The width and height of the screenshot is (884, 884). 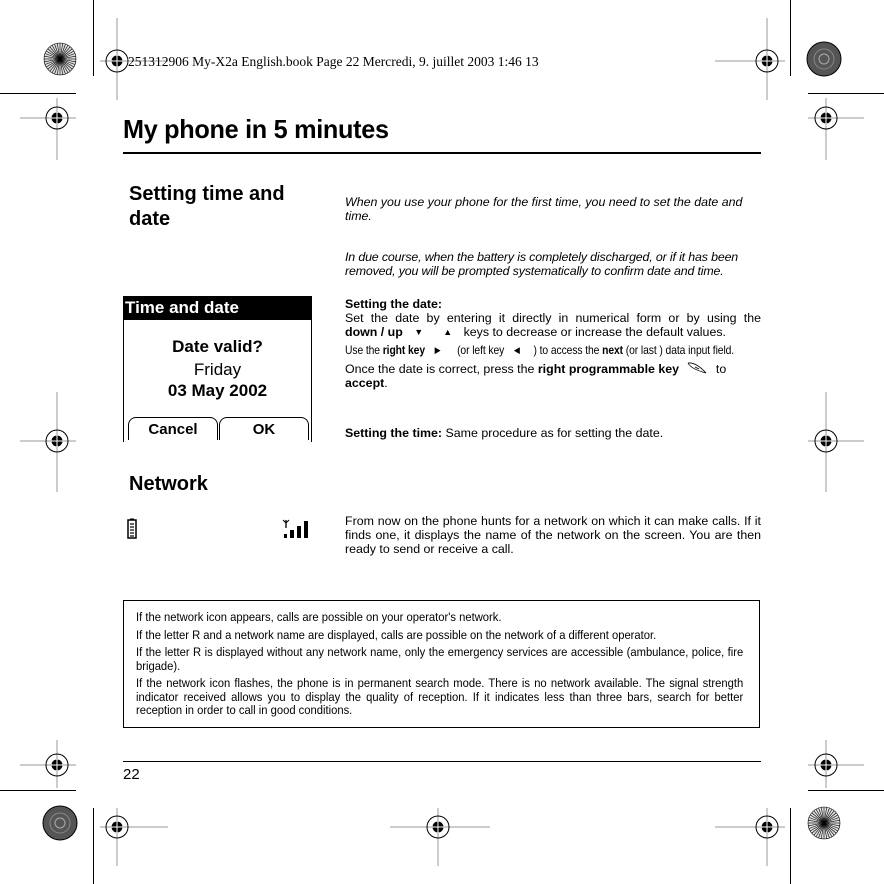 I want to click on setting-time-text: Same procedure as for setting the date., so click(x=554, y=433).